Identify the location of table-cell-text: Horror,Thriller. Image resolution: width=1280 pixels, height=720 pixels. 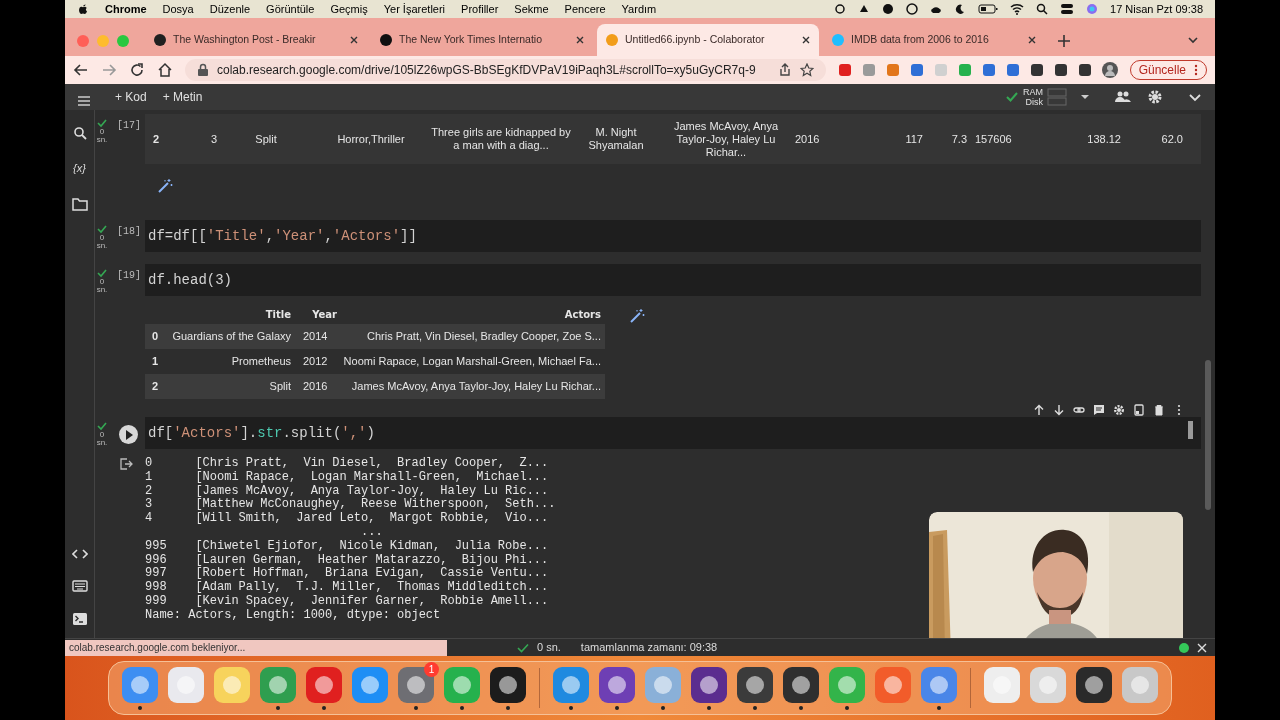
(371, 139).